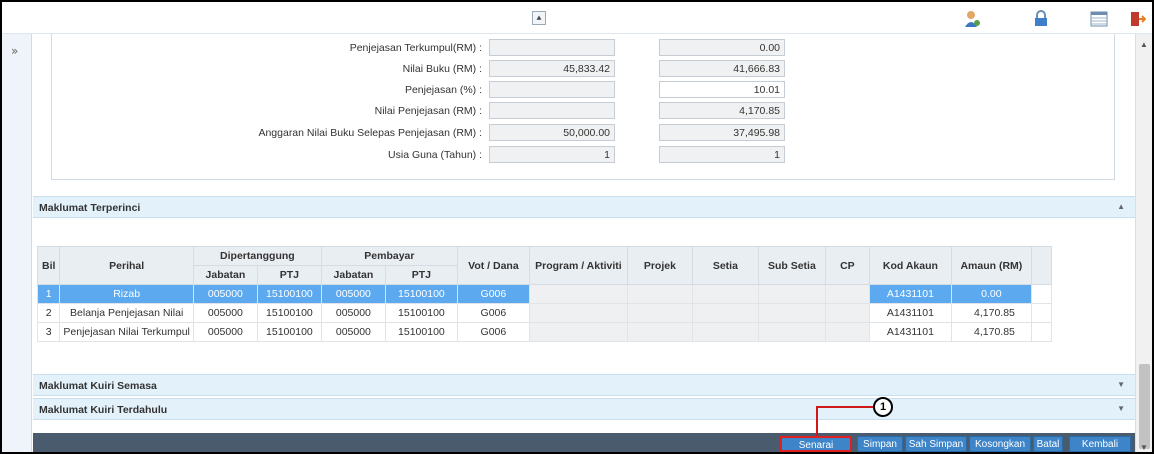 The height and width of the screenshot is (454, 1154). What do you see at coordinates (126, 313) in the screenshot?
I see `cell-perihal: Belanja Penjejasan Nilai` at bounding box center [126, 313].